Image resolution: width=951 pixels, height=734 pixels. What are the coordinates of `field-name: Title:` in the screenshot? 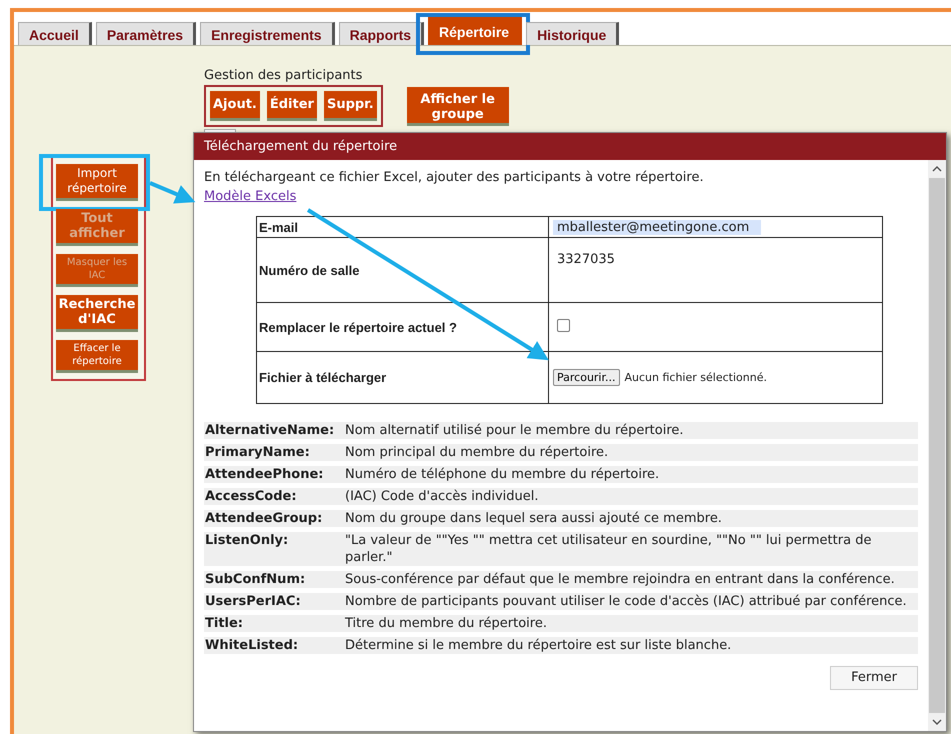 It's located at (224, 623).